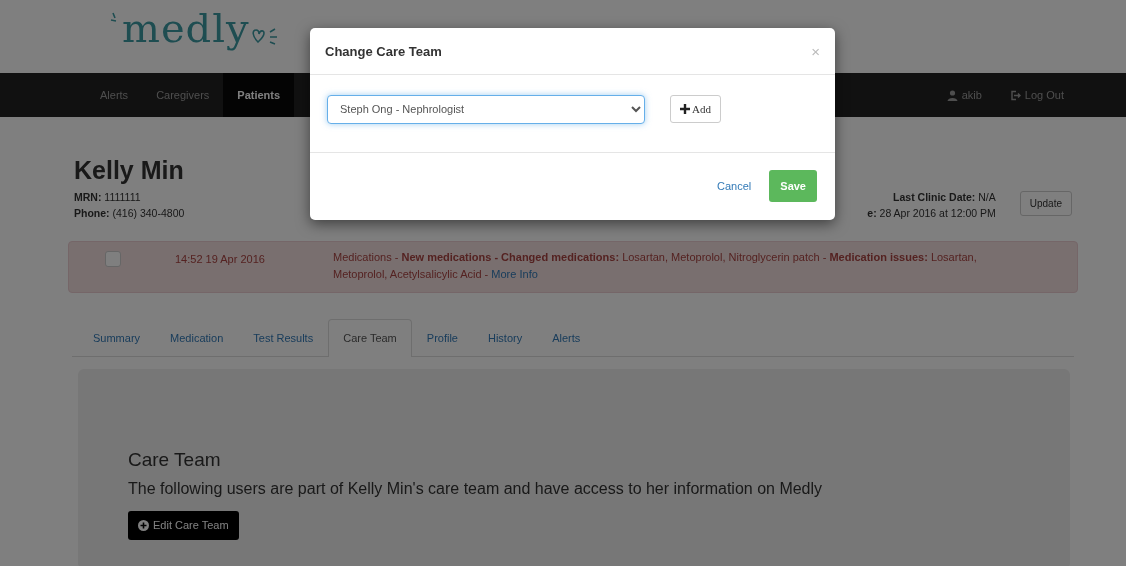 This screenshot has height=566, width=1126. Describe the element at coordinates (476, 489) in the screenshot. I see `description-text: The following users are part of Kelly Min's care team and have access to her information on Medly` at that location.